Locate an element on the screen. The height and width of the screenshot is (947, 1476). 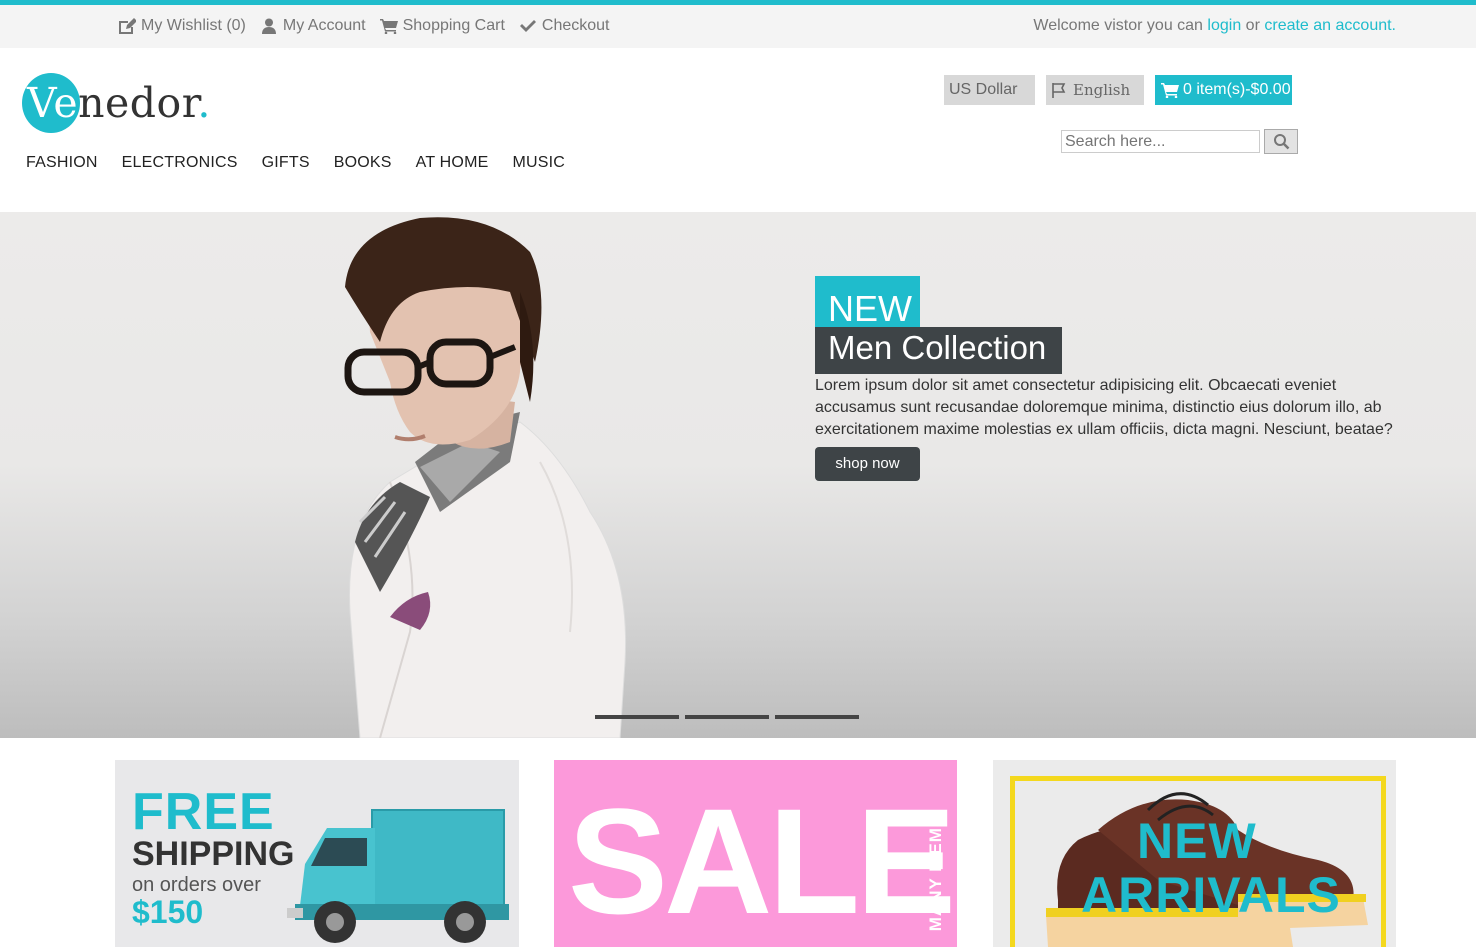
new-arrivals-line1: NEW is located at coordinates (1197, 841).